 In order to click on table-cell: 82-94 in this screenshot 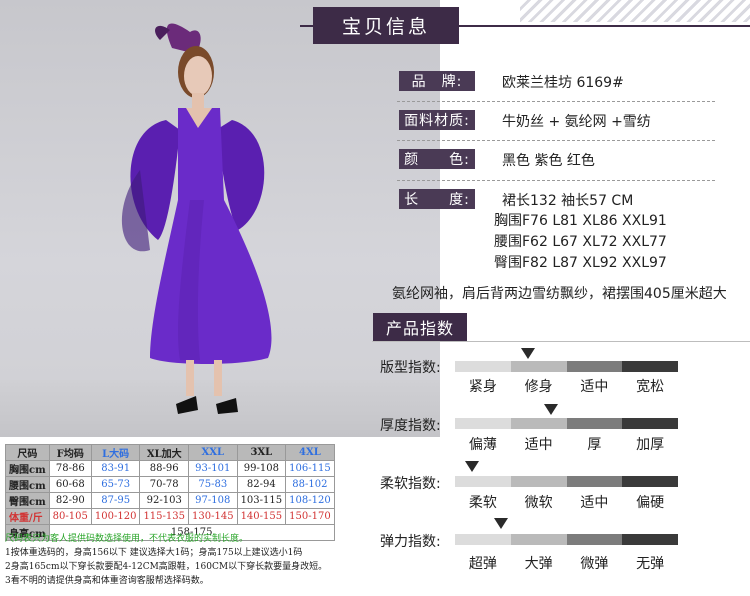, I will do `click(261, 484)`.